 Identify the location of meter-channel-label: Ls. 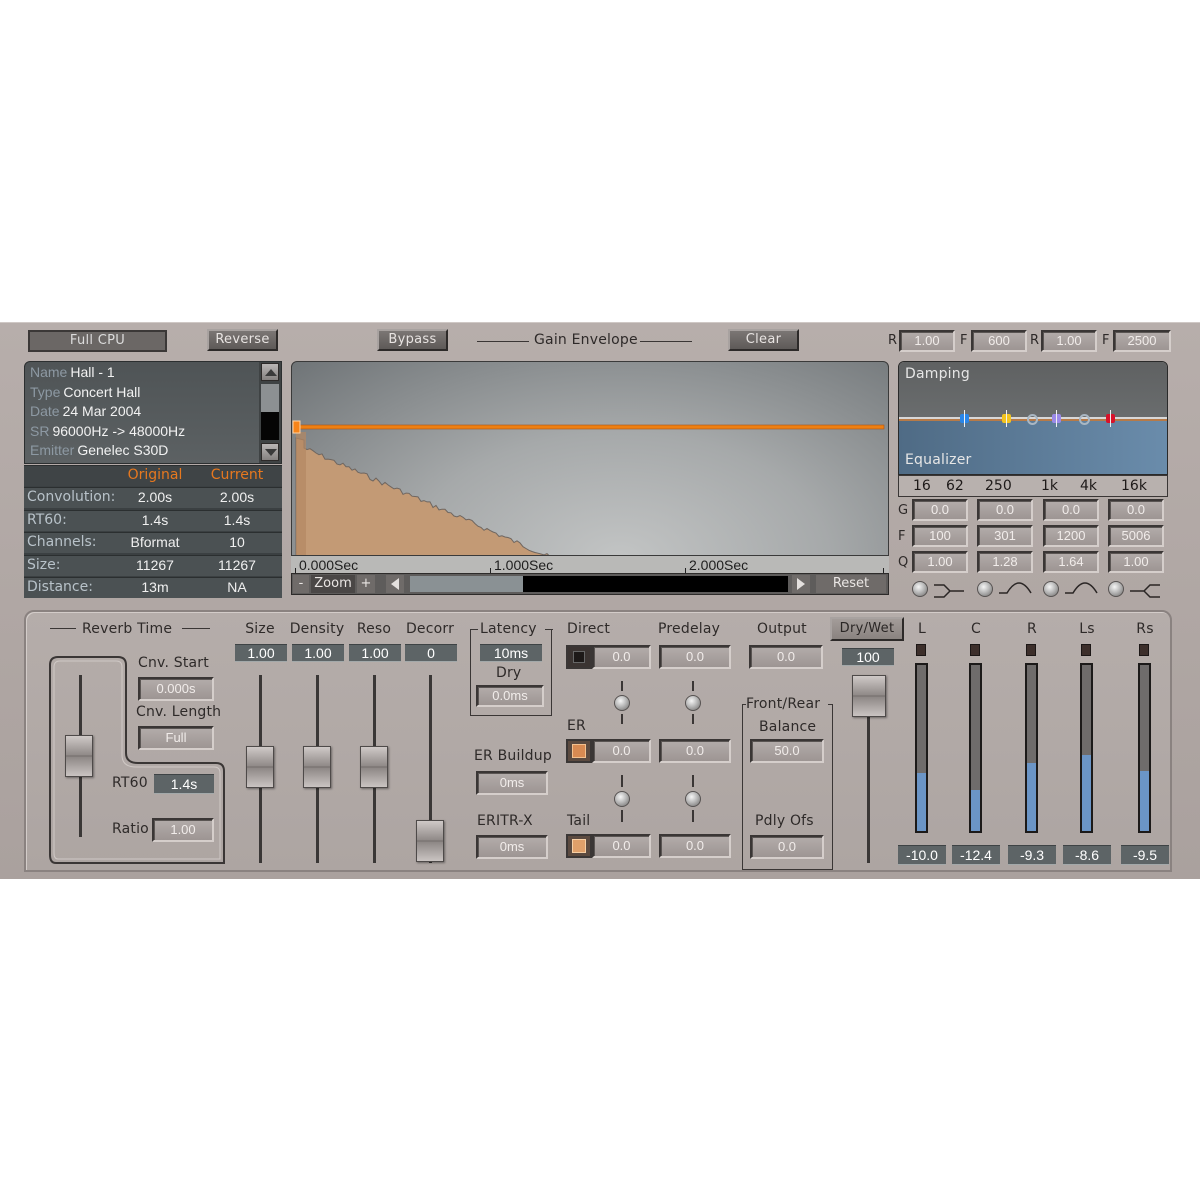
(1087, 629).